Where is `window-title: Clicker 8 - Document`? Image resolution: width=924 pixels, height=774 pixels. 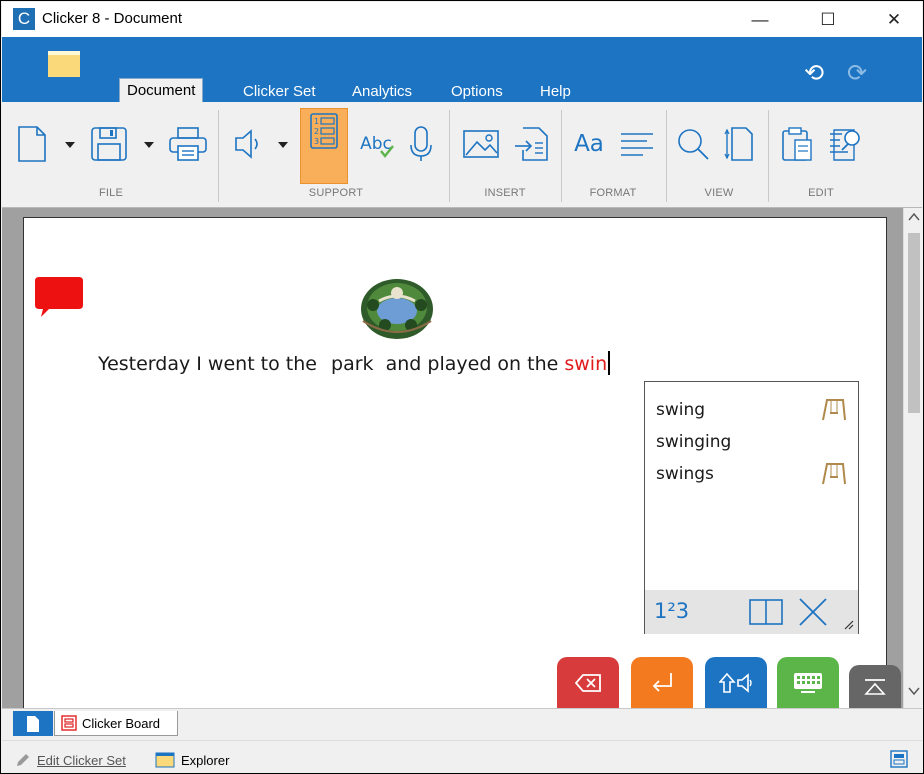
window-title: Clicker 8 - Document is located at coordinates (112, 18).